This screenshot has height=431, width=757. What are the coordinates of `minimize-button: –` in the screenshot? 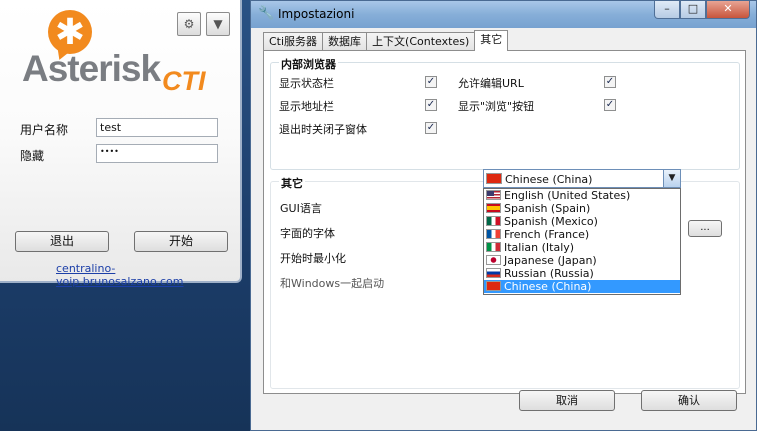 It's located at (667, 10).